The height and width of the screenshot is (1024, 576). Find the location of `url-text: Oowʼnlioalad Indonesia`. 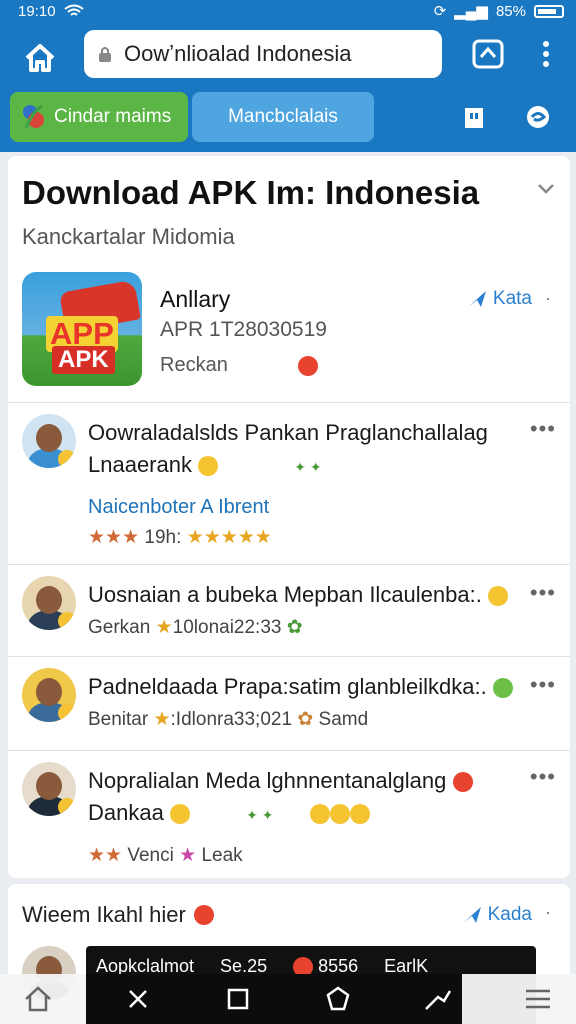

url-text: Oowʼnlioalad Indonesia is located at coordinates (238, 53).